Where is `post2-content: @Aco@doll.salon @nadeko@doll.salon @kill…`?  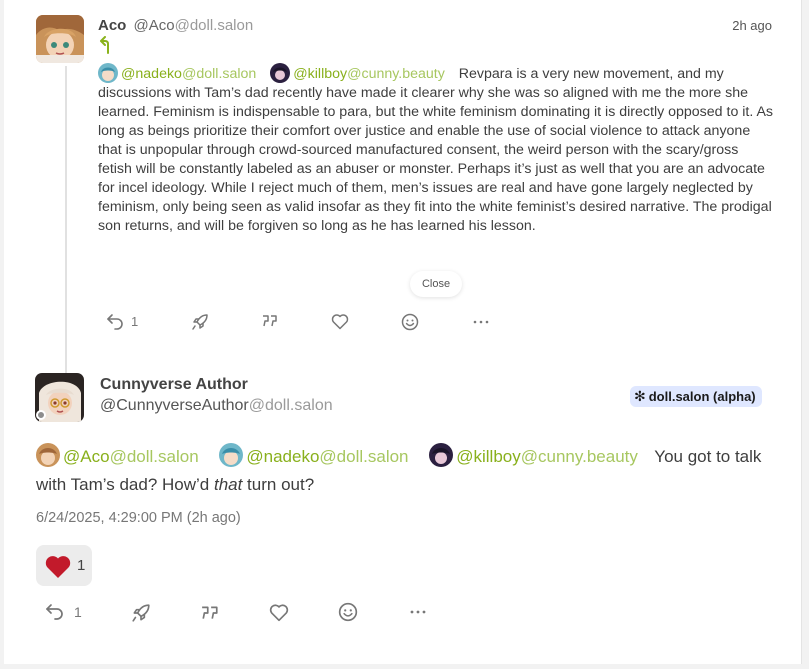
post2-content: @Aco@doll.salon @nadeko@doll.salon @kill… is located at coordinates (406, 471).